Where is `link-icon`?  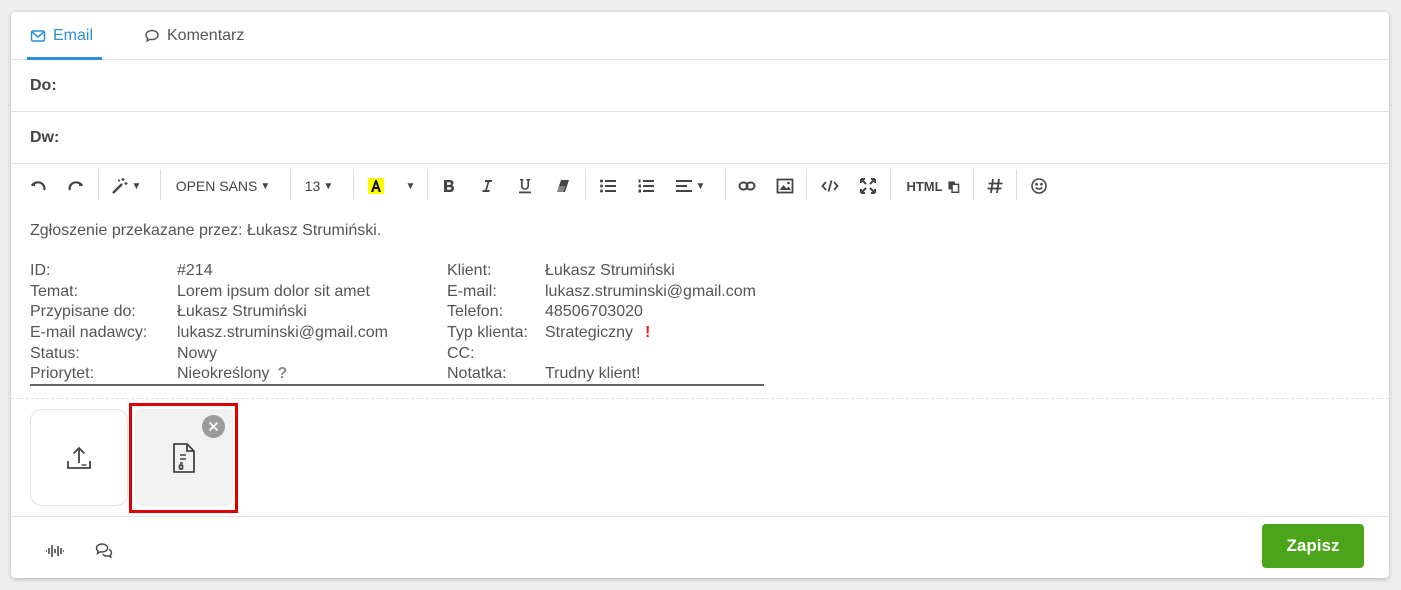 link-icon is located at coordinates (747, 186).